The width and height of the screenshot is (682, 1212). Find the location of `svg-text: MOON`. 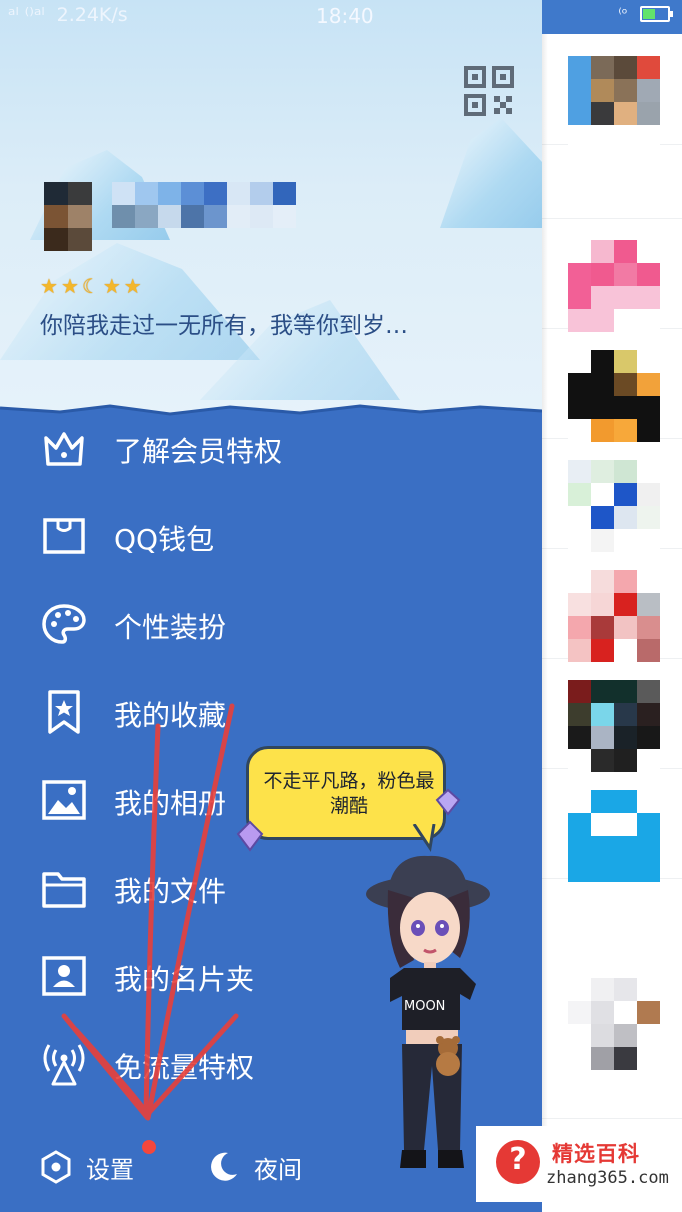

svg-text: MOON is located at coordinates (424, 1006).